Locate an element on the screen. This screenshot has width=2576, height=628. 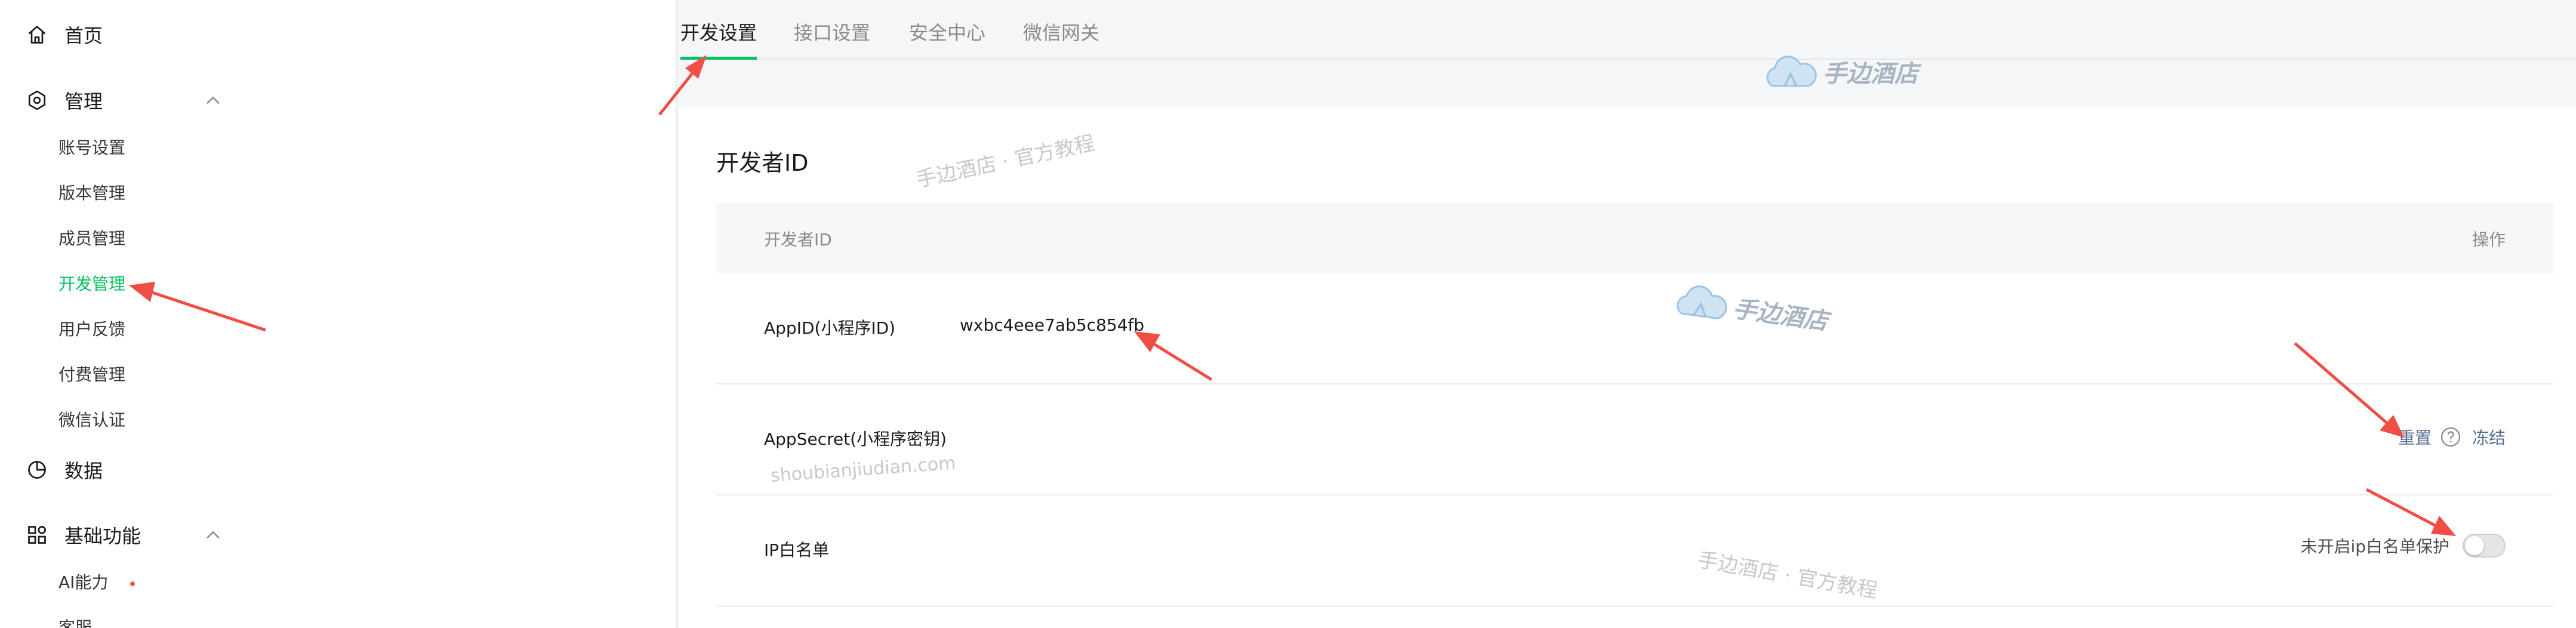
sidebar-item-ai-ability: AI能力 is located at coordinates (83, 582).